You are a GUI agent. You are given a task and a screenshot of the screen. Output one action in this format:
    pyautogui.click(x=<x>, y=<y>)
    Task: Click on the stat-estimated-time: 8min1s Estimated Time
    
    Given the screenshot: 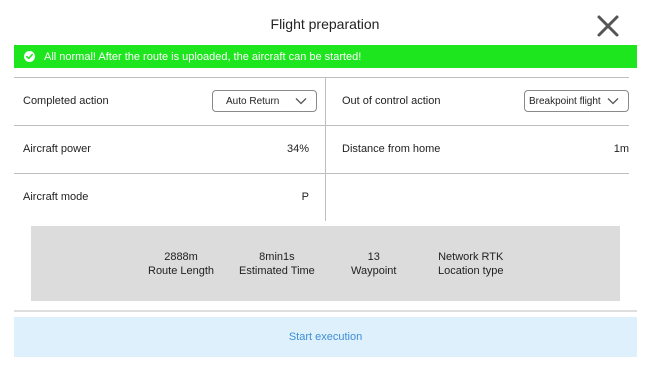 What is the action you would take?
    pyautogui.click(x=277, y=264)
    